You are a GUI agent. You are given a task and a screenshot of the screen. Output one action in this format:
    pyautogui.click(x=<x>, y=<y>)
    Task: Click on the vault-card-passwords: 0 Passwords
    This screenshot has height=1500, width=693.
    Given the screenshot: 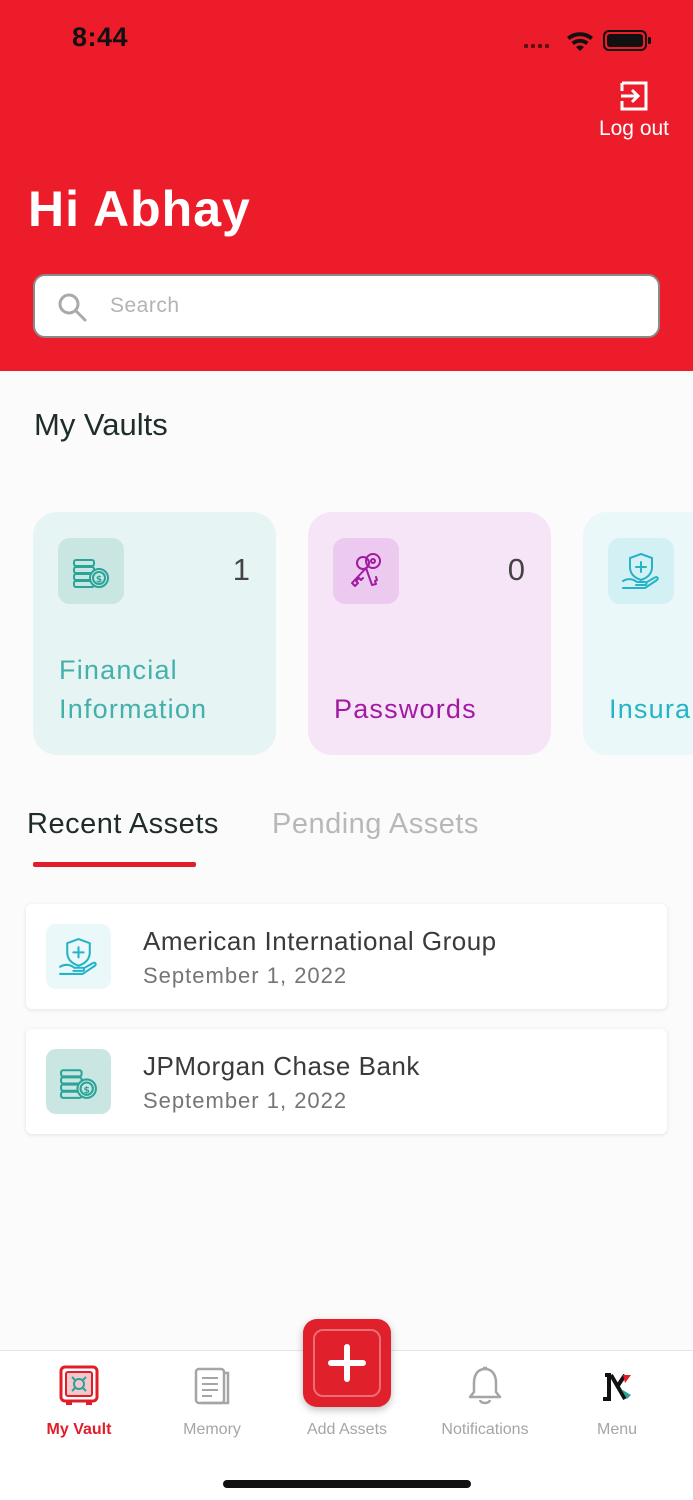 What is the action you would take?
    pyautogui.click(x=429, y=633)
    